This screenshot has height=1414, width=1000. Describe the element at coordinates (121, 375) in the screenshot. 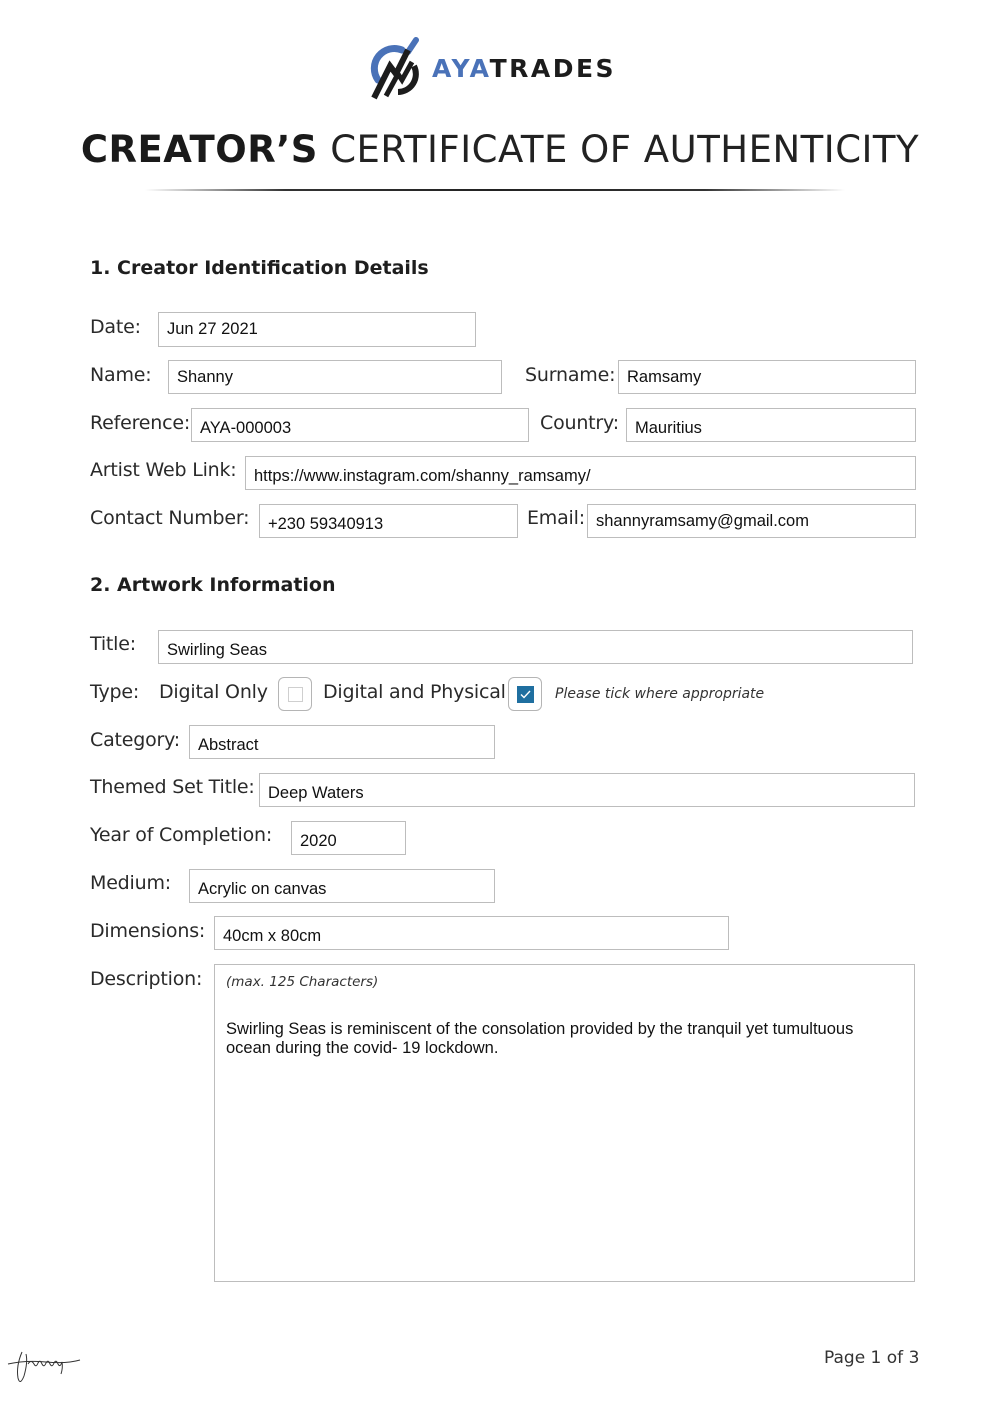

I see `name-label: Name:` at that location.